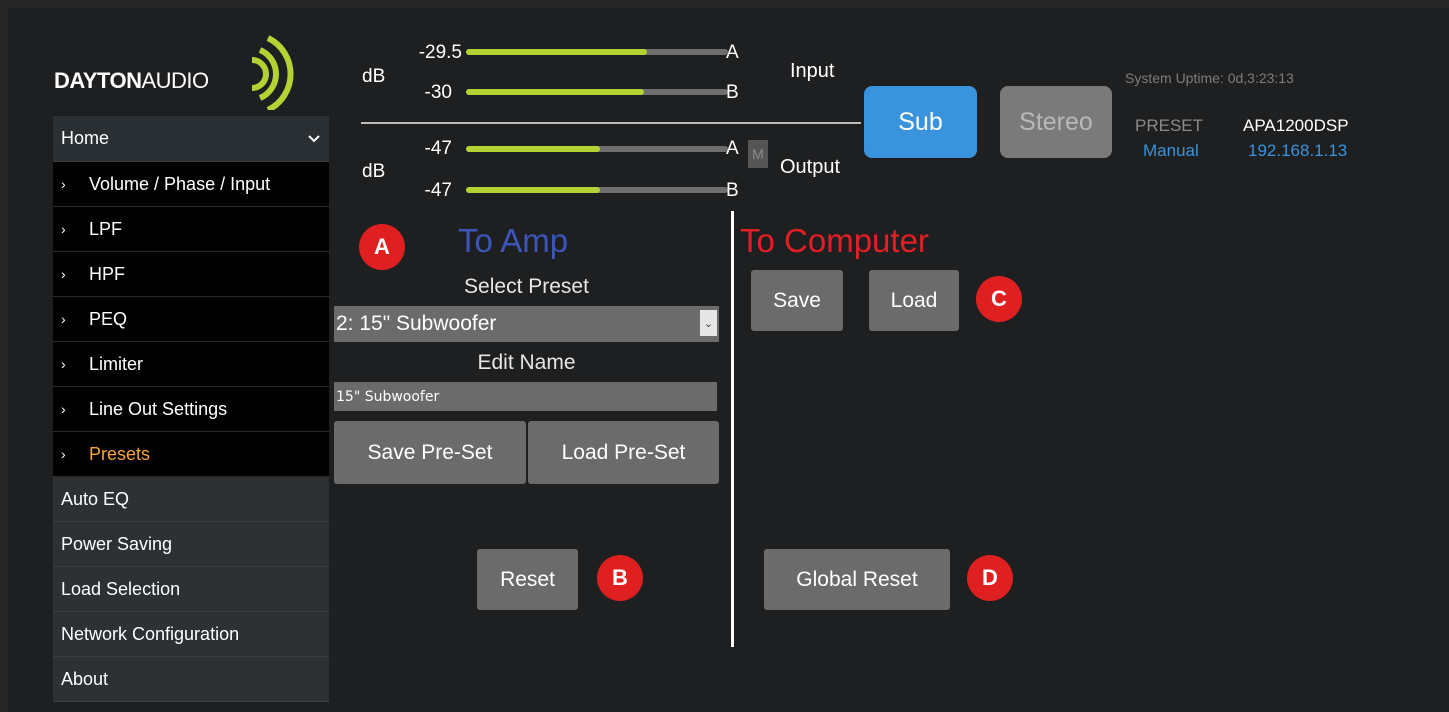 This screenshot has width=1449, height=712. What do you see at coordinates (438, 92) in the screenshot?
I see `input-b-value: -30` at bounding box center [438, 92].